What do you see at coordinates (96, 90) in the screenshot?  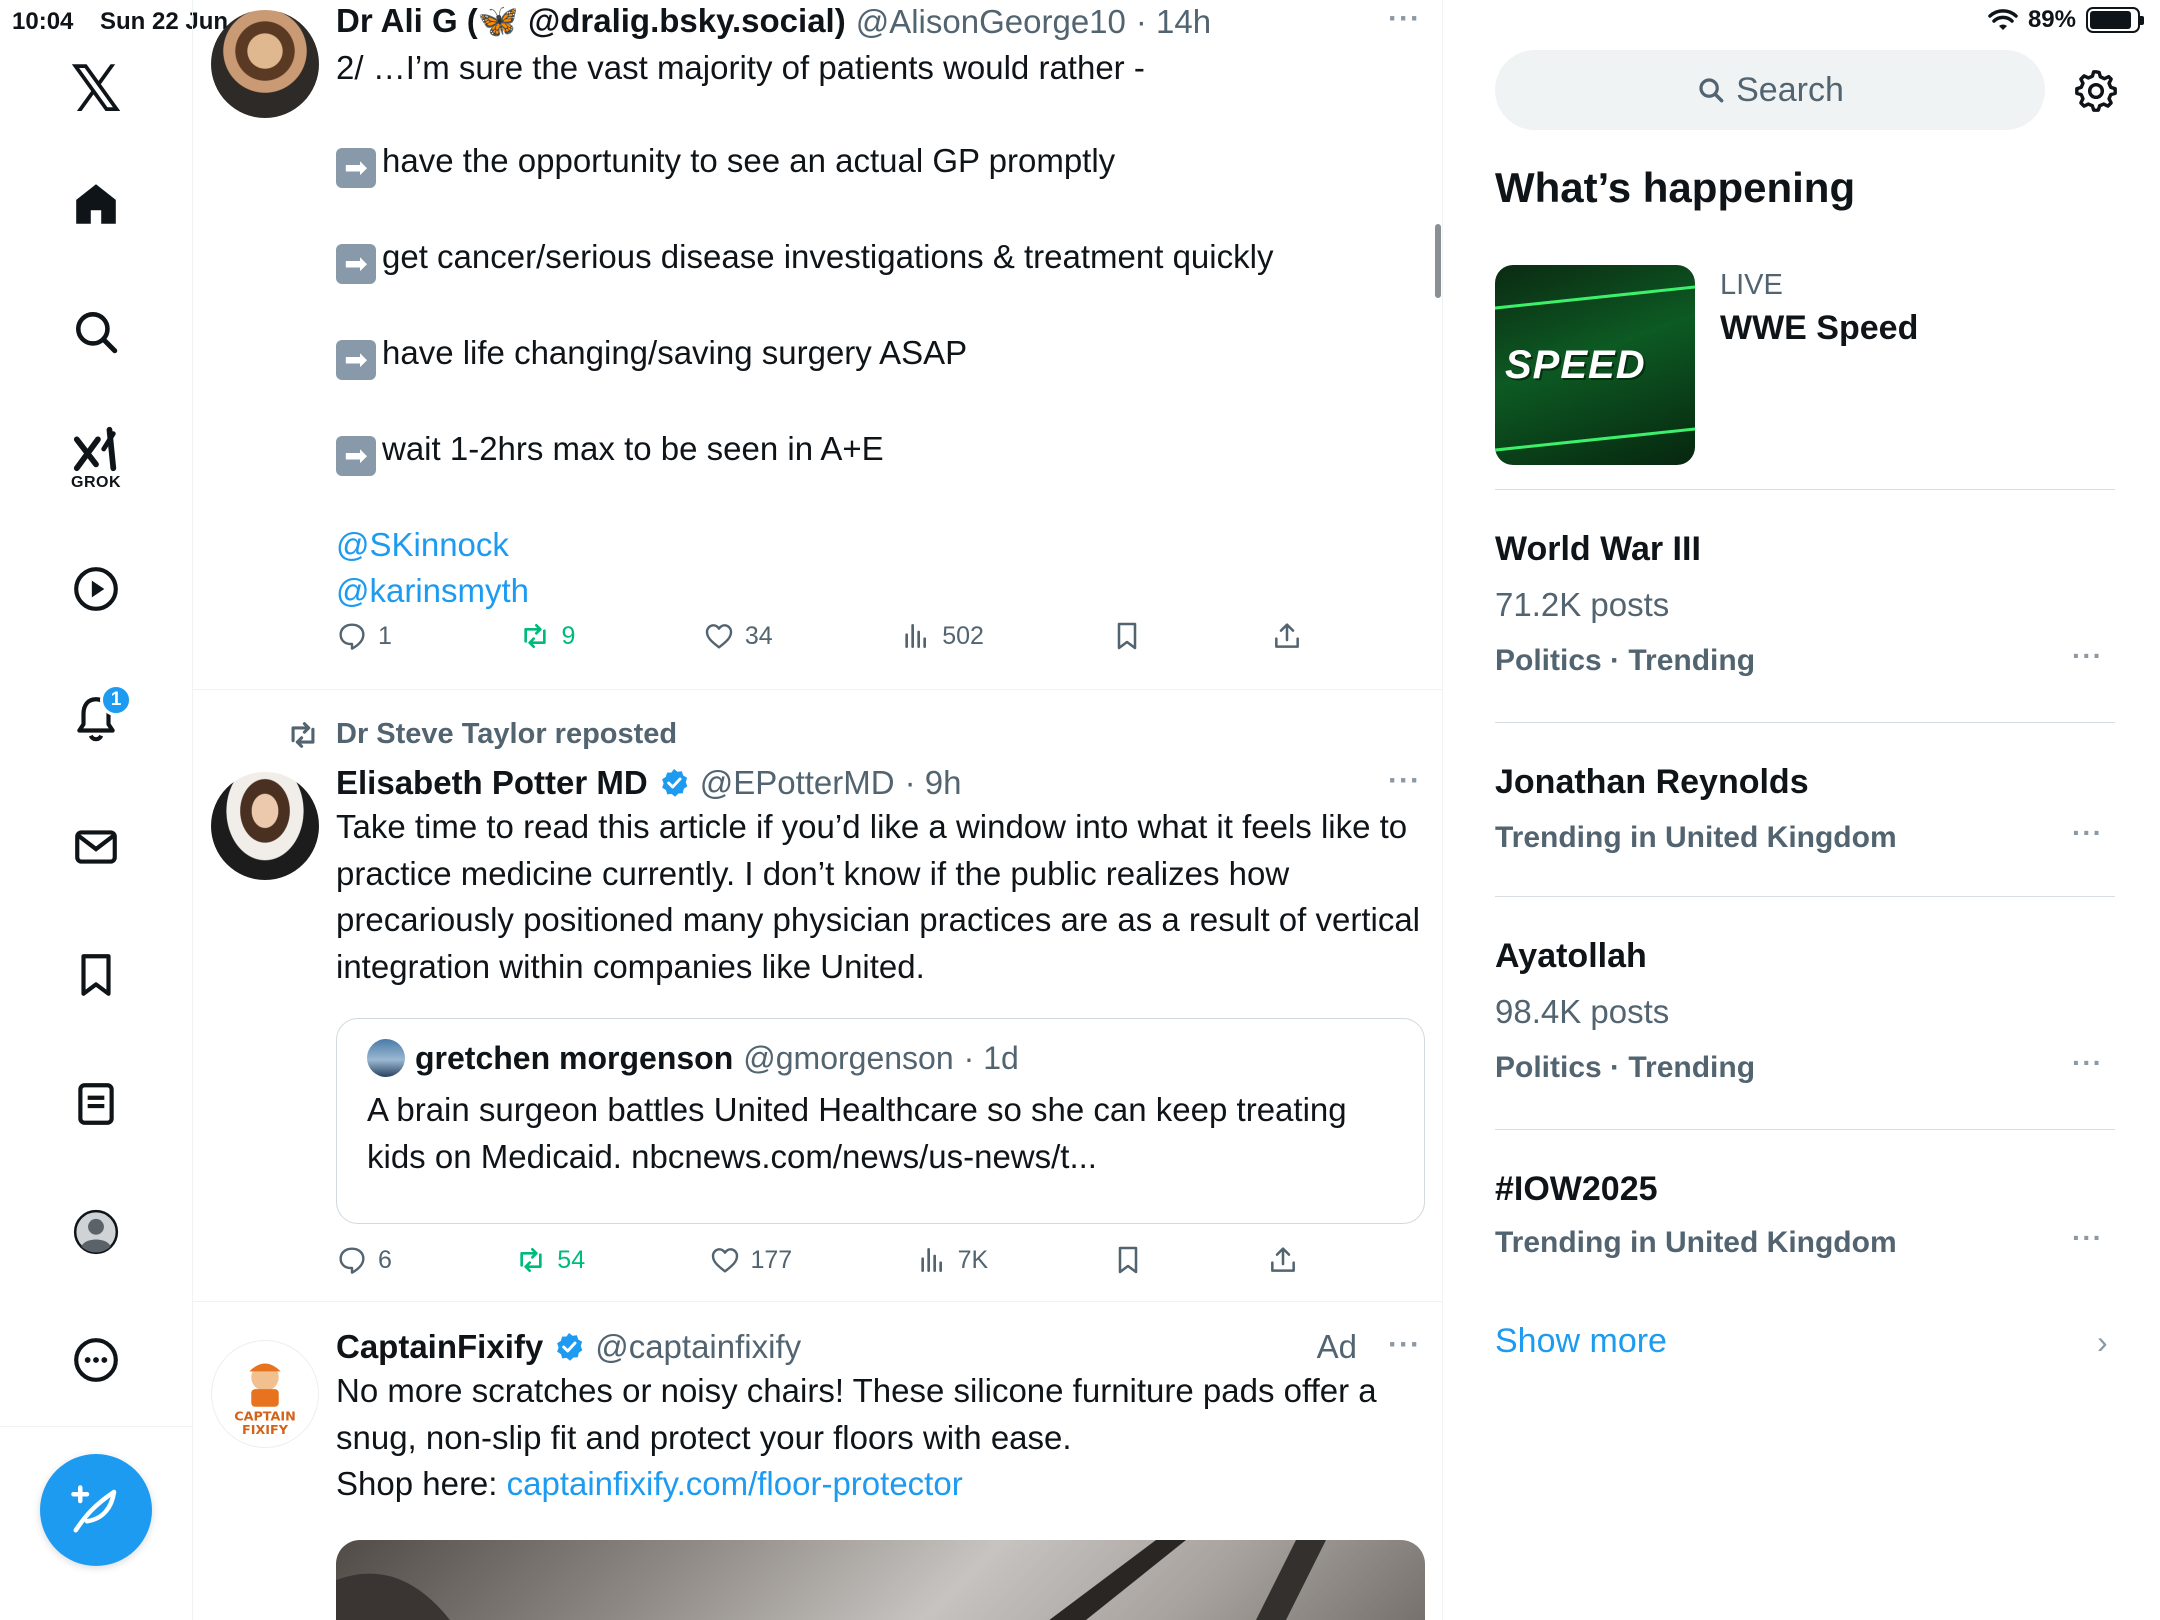 I see `x-logo-icon: 𝕏` at bounding box center [96, 90].